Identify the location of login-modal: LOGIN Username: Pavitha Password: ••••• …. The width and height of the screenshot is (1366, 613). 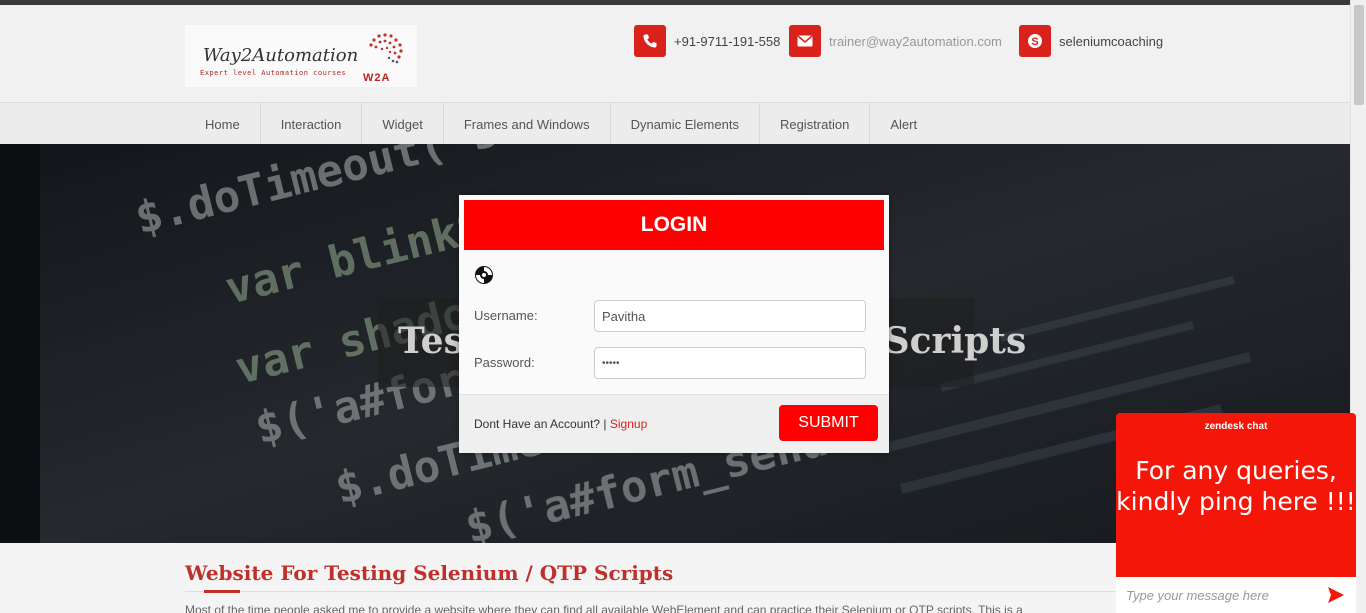
(674, 324).